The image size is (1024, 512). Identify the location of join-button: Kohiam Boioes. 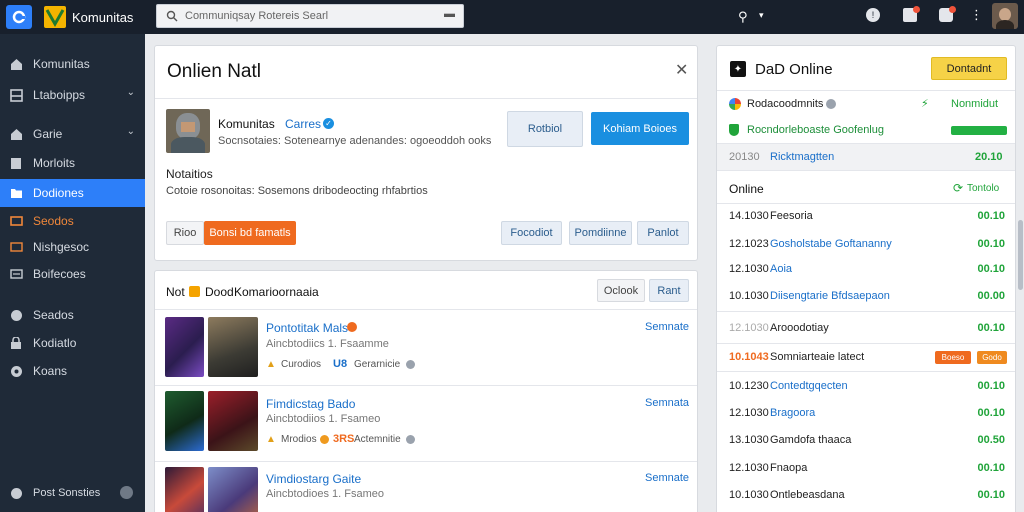
(640, 128).